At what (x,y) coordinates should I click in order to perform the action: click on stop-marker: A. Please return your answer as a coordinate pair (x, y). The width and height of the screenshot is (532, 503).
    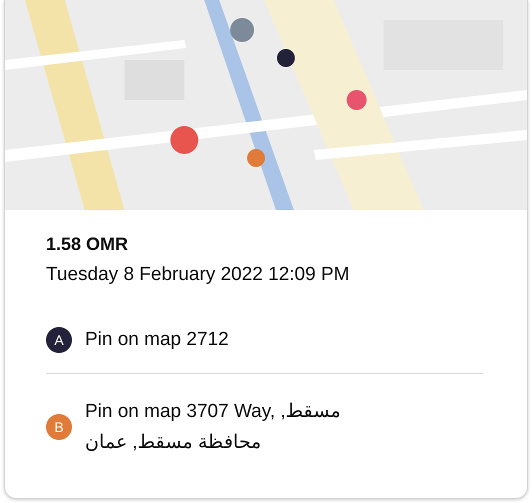
    Looking at the image, I should click on (59, 339).